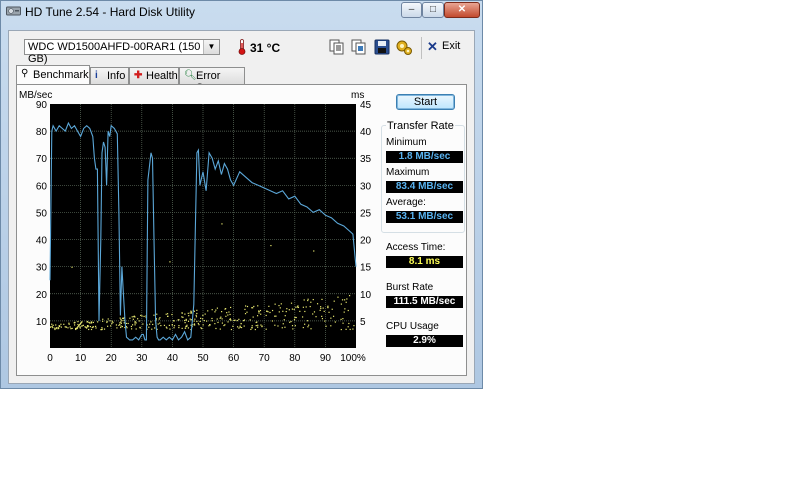 This screenshot has width=800, height=500. Describe the element at coordinates (154, 75) in the screenshot. I see `tab-health: ✚ Health` at that location.